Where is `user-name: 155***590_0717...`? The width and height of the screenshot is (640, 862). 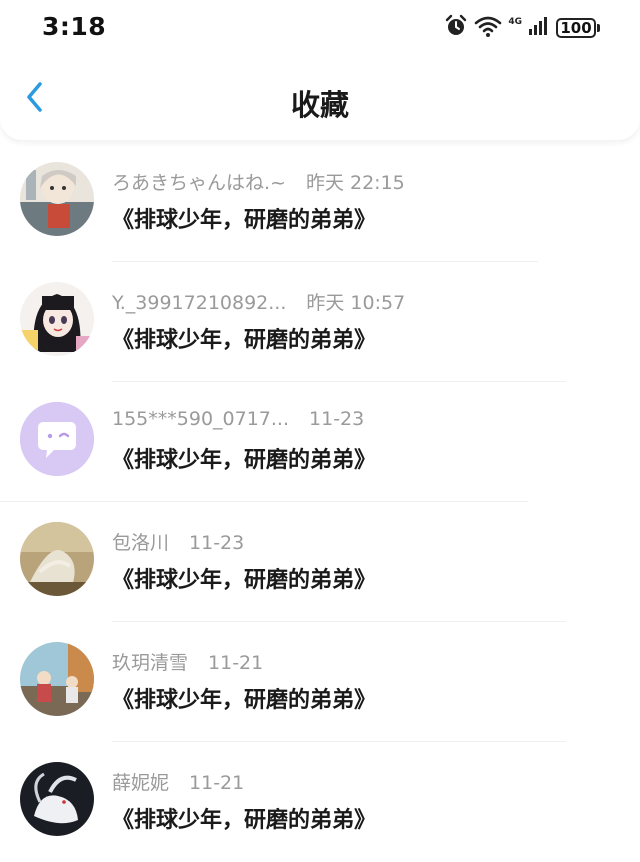 user-name: 155***590_0717... is located at coordinates (200, 419).